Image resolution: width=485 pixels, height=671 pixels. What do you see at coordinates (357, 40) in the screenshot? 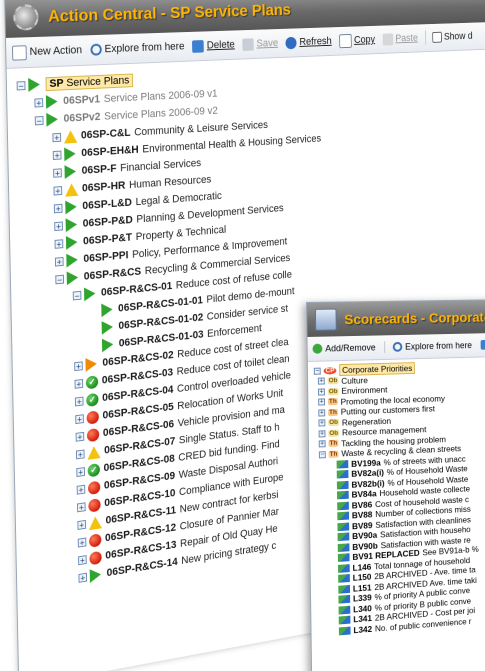
I see `copy-button: Copy` at bounding box center [357, 40].